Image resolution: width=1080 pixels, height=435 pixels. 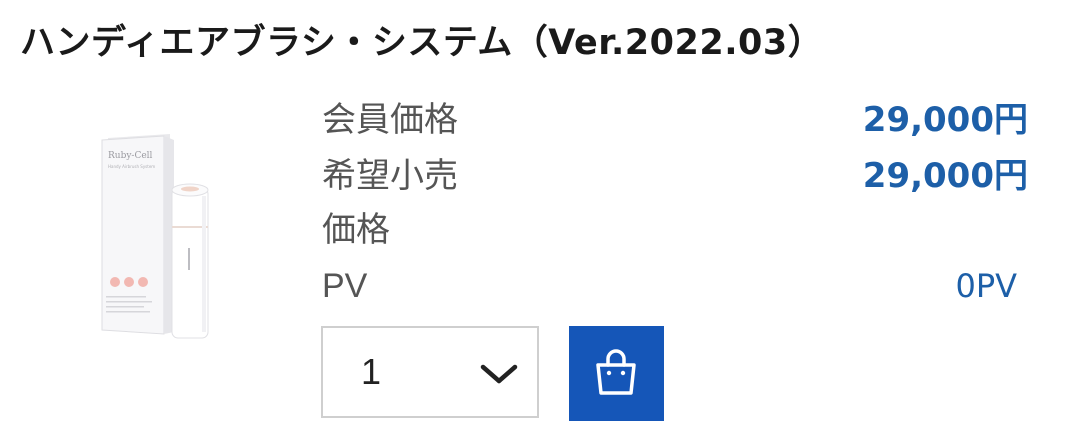 I want to click on shopping-bag-icon, so click(x=616, y=372).